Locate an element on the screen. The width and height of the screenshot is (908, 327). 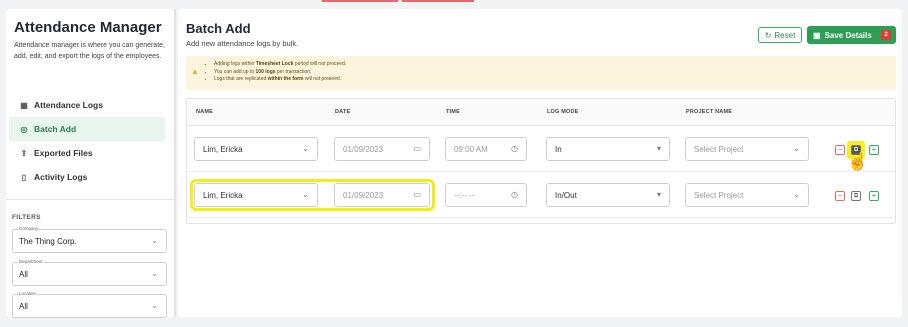
sidebar-item-activity-logs: ▯ Activity Logs is located at coordinates (87, 177).